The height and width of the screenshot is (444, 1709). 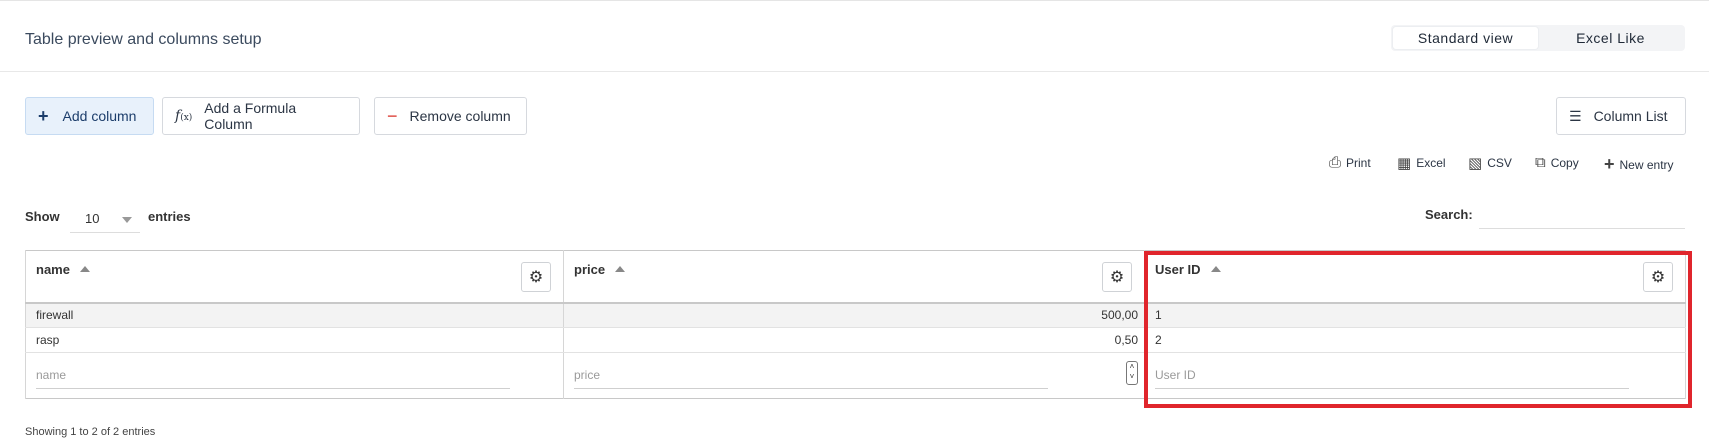 I want to click on copy-icon: ⧉, so click(x=1540, y=162).